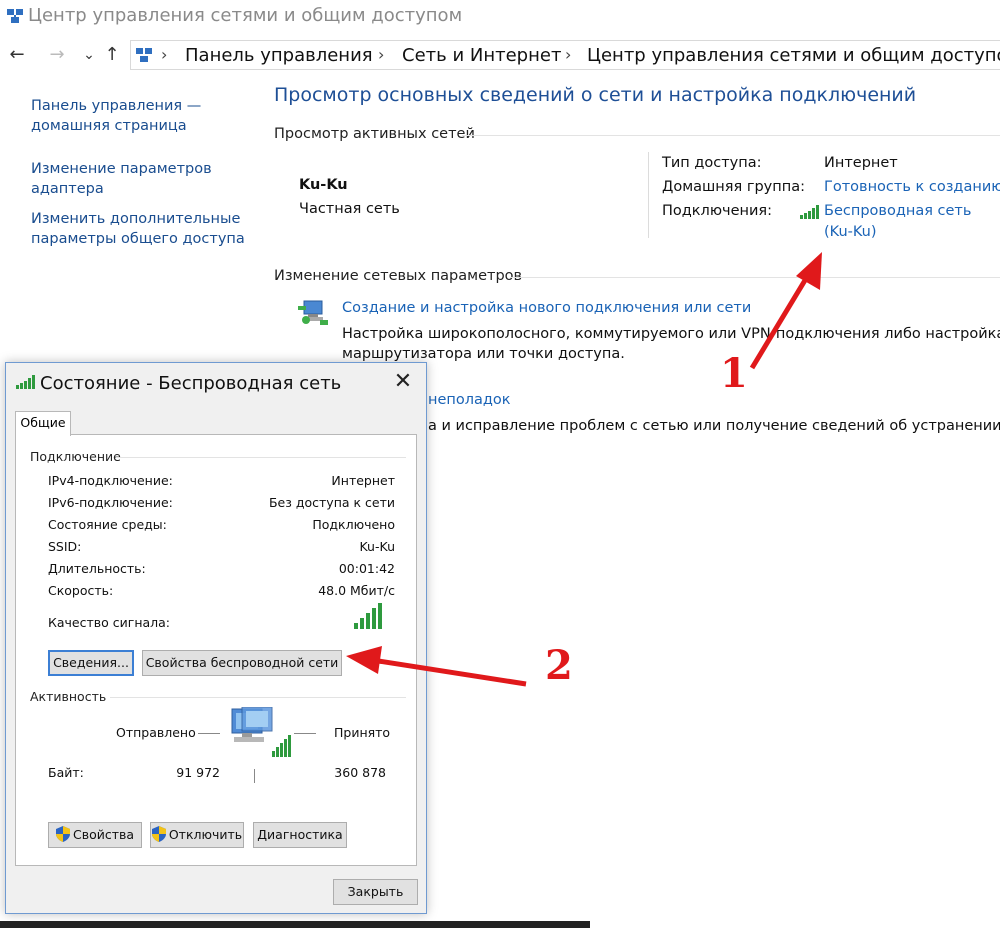 The image size is (1000, 928). I want to click on breadcrumb-network-internet: Сеть и Интернет, so click(481, 55).